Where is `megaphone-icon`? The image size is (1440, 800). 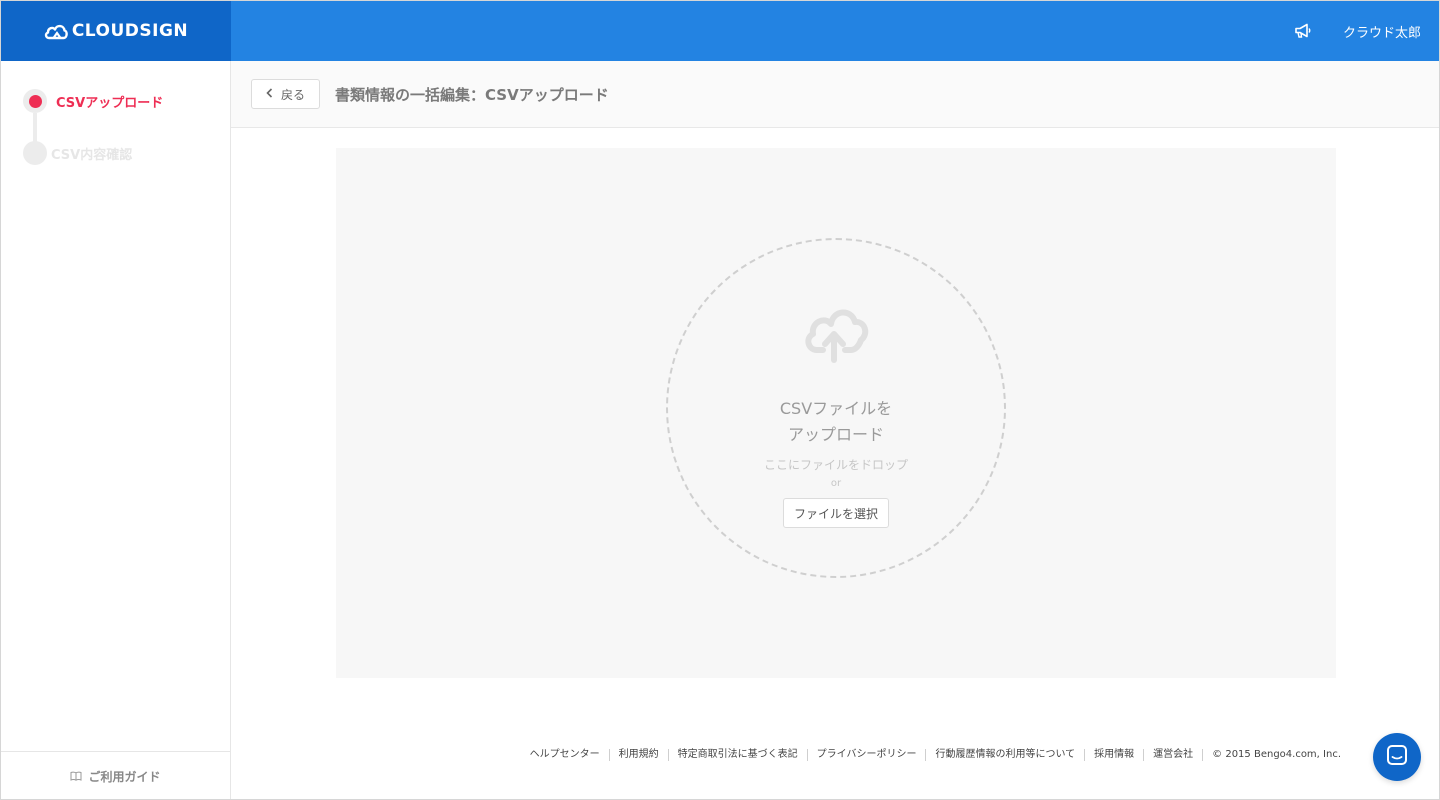
megaphone-icon is located at coordinates (1303, 31).